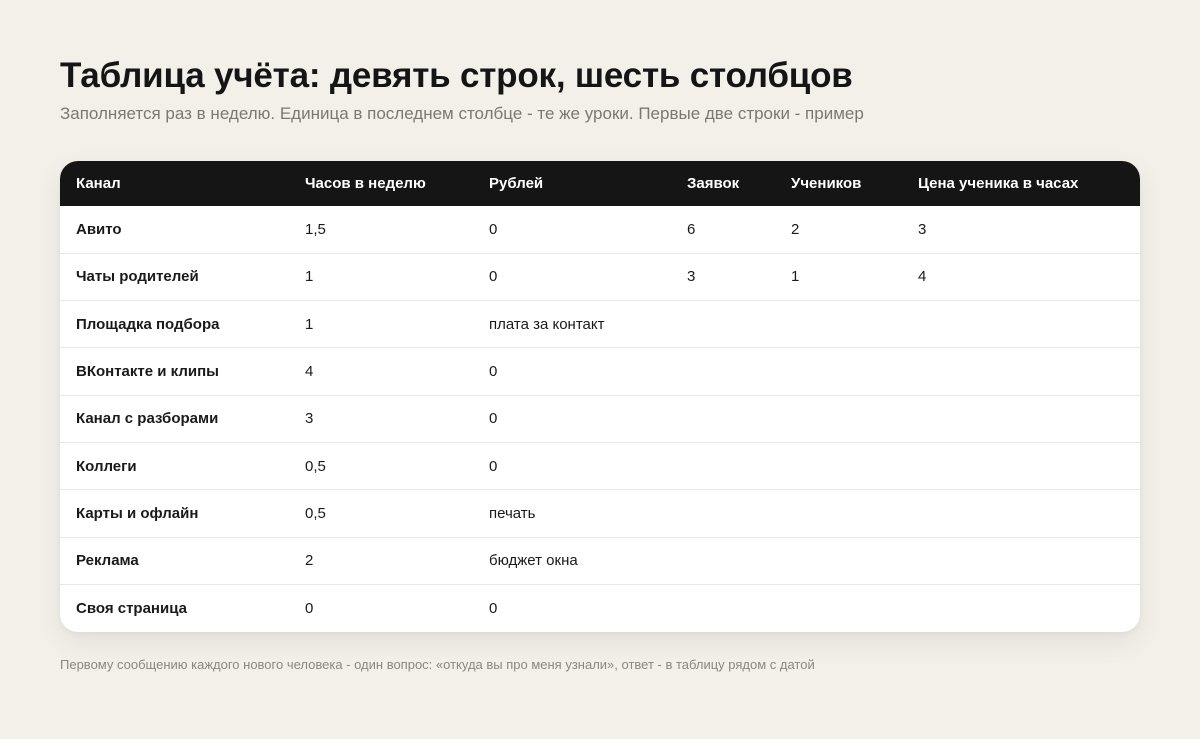 This screenshot has width=1200, height=739. I want to click on cell-student-cost: 4, so click(922, 277).